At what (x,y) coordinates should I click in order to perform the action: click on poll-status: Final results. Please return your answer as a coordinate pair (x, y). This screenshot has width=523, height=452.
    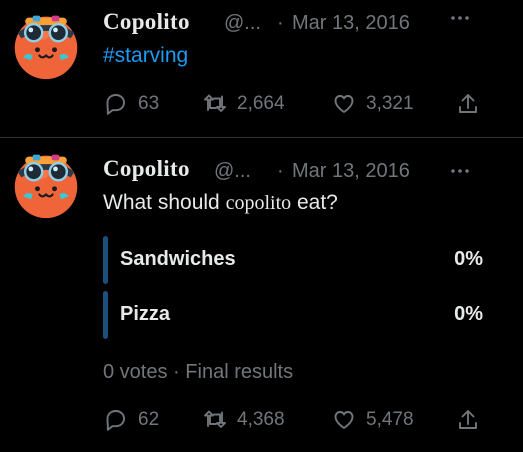
    Looking at the image, I should click on (239, 372).